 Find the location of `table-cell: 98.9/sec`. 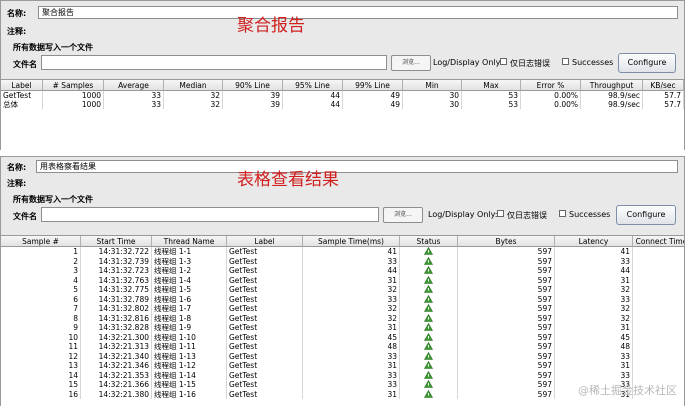

table-cell: 98.9/sec is located at coordinates (612, 95).